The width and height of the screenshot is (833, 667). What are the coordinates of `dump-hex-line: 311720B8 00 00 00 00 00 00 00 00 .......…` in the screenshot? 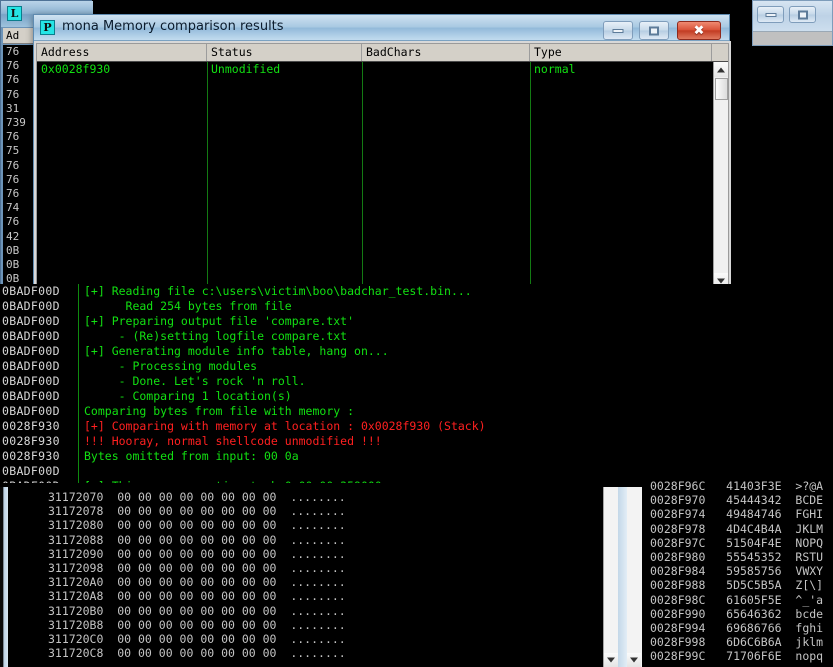 It's located at (197, 624).